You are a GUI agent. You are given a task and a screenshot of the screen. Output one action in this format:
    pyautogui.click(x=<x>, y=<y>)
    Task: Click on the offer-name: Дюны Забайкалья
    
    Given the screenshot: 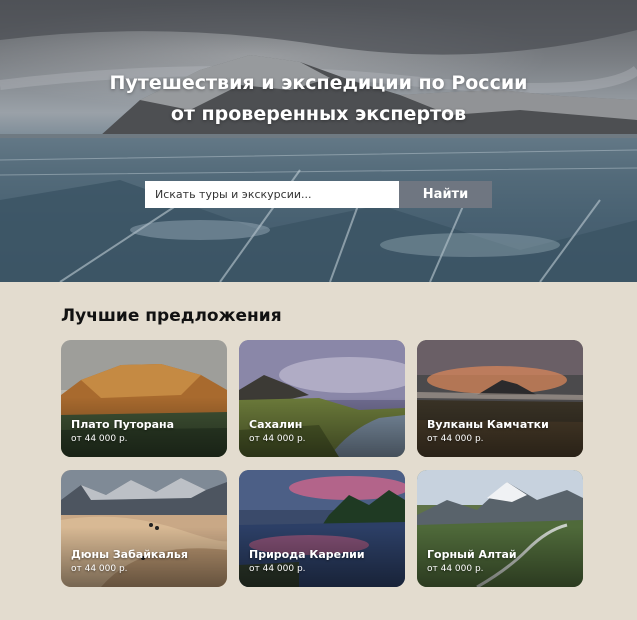 What is the action you would take?
    pyautogui.click(x=129, y=554)
    